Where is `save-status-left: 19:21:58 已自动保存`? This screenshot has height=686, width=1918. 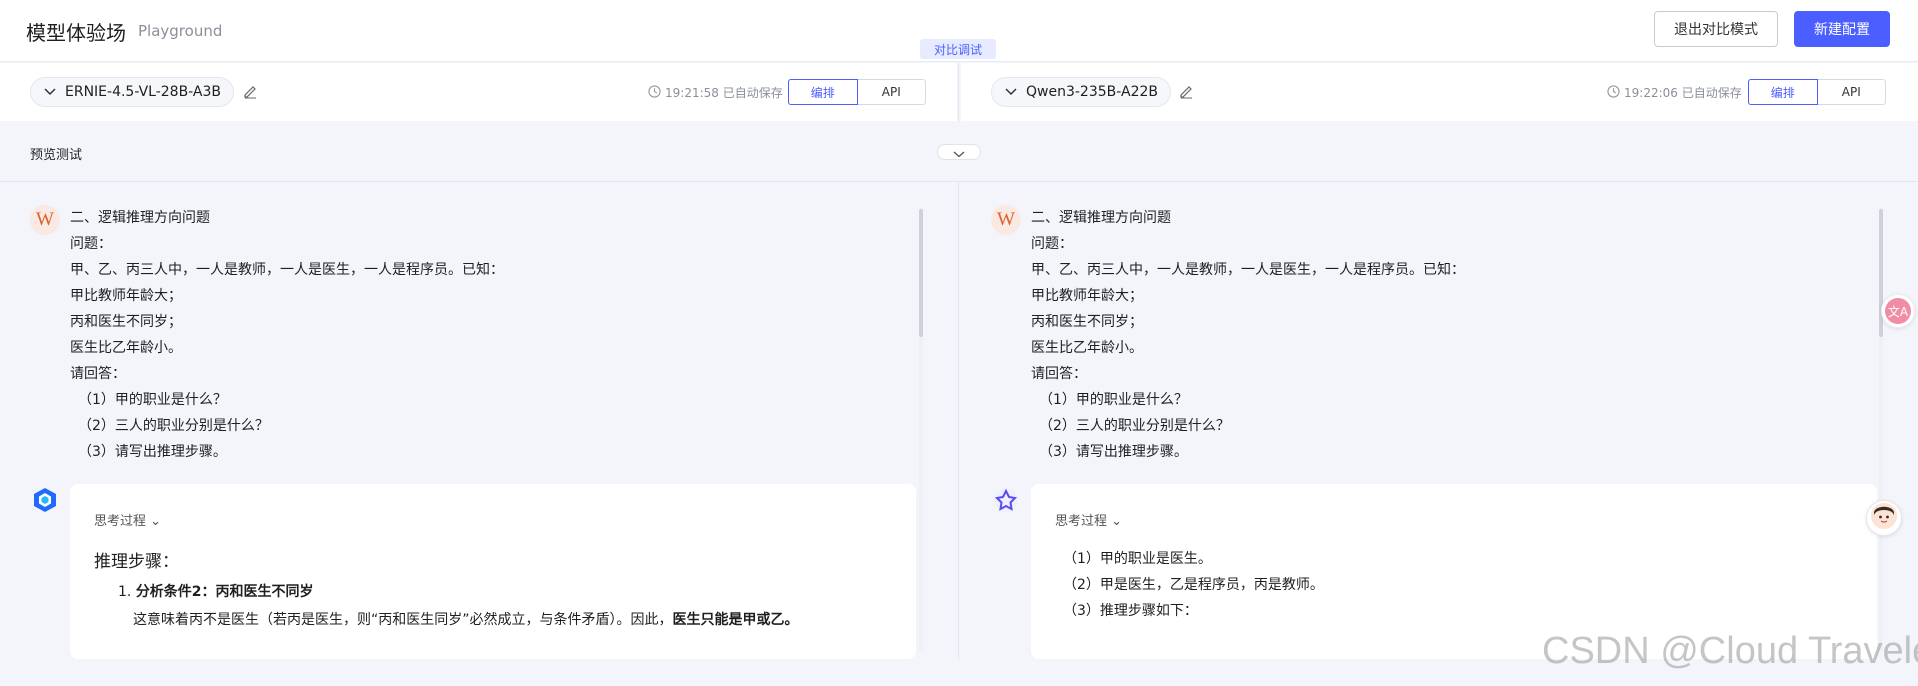
save-status-left: 19:21:58 已自动保存 is located at coordinates (715, 92).